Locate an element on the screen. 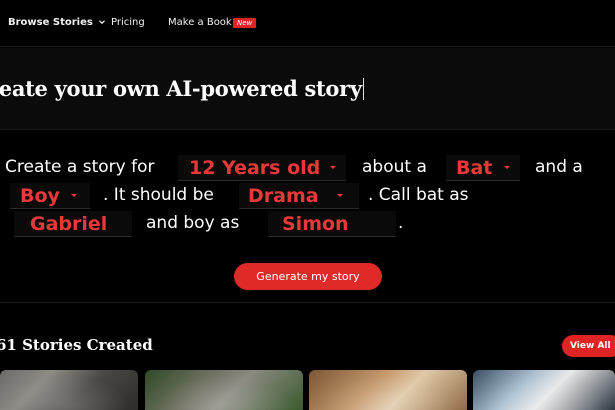  person-name-input: Simon is located at coordinates (332, 224).